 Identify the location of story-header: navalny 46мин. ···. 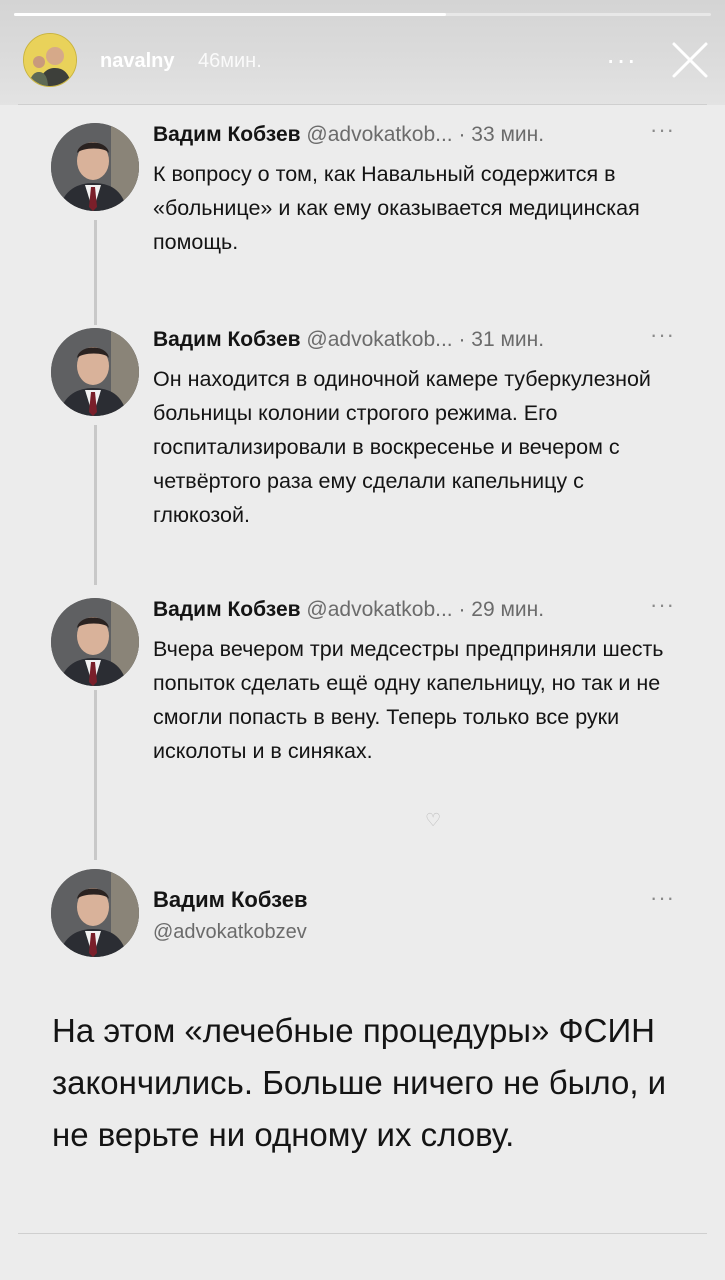
(362, 52).